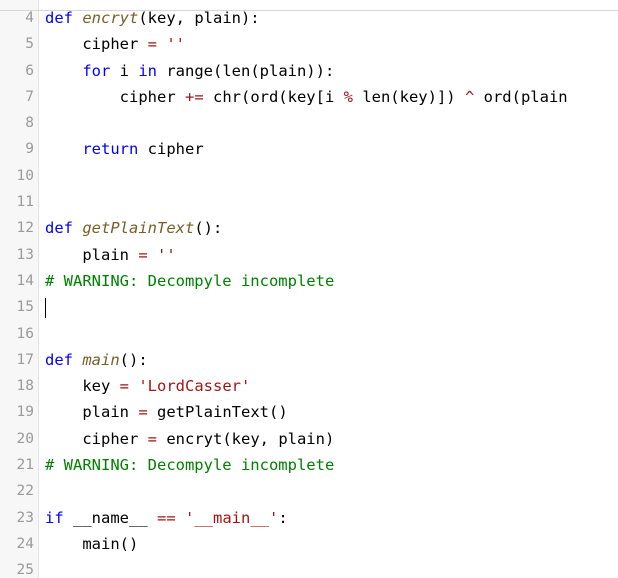 This screenshot has width=618, height=578. Describe the element at coordinates (29, 96) in the screenshot. I see `line-number: 7` at that location.